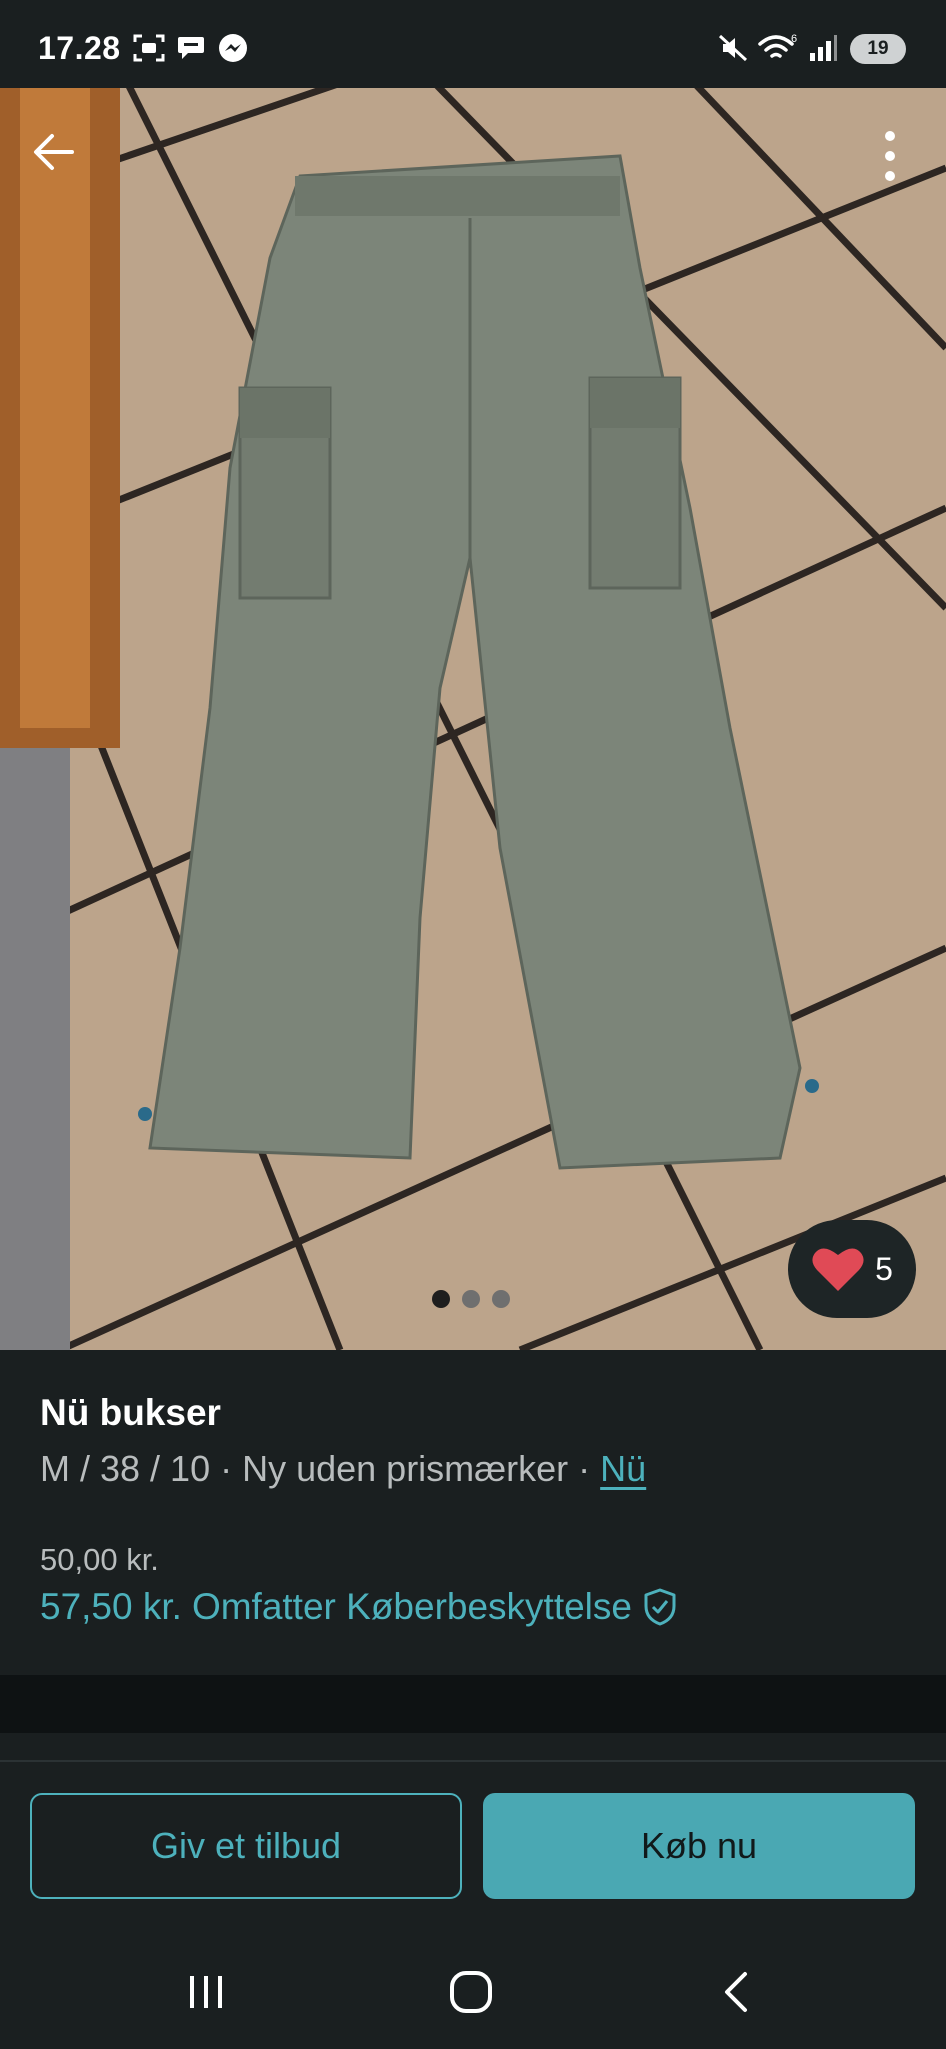 This screenshot has width=946, height=2049. What do you see at coordinates (411, 1606) in the screenshot?
I see `buyer-protection-text: Omfatter Køberbeskyttelse` at bounding box center [411, 1606].